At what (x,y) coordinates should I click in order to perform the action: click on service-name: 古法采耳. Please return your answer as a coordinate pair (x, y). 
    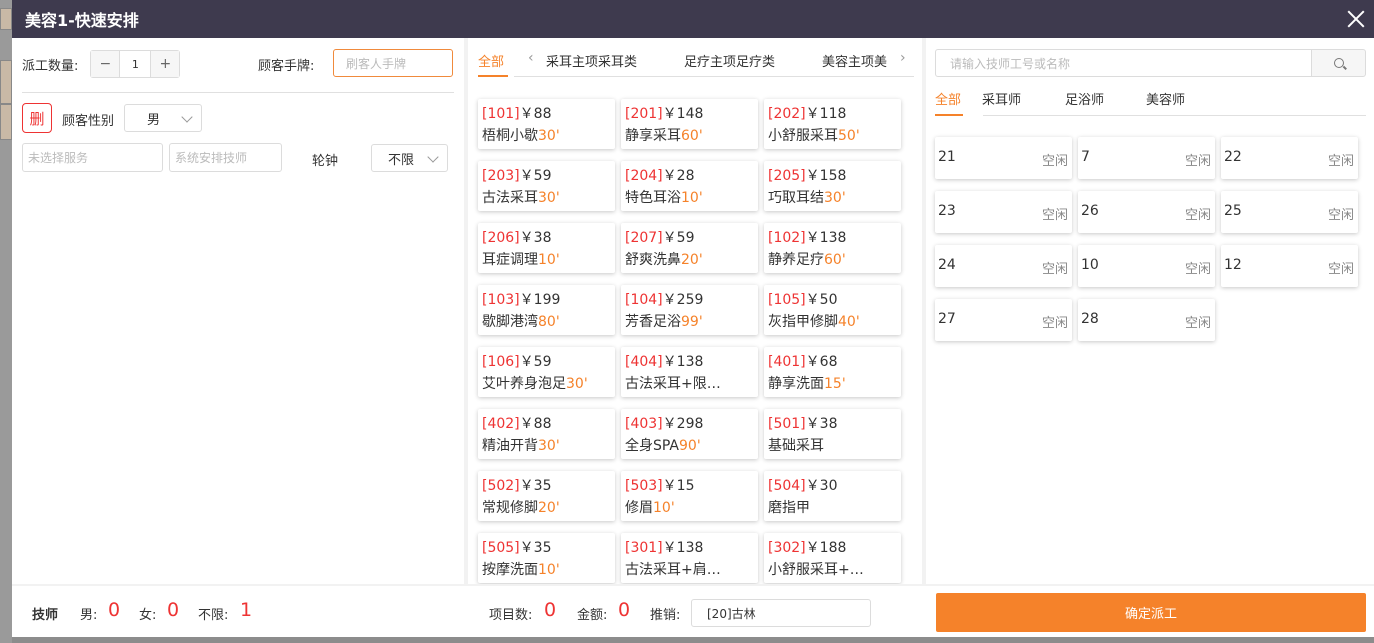
    Looking at the image, I should click on (510, 198).